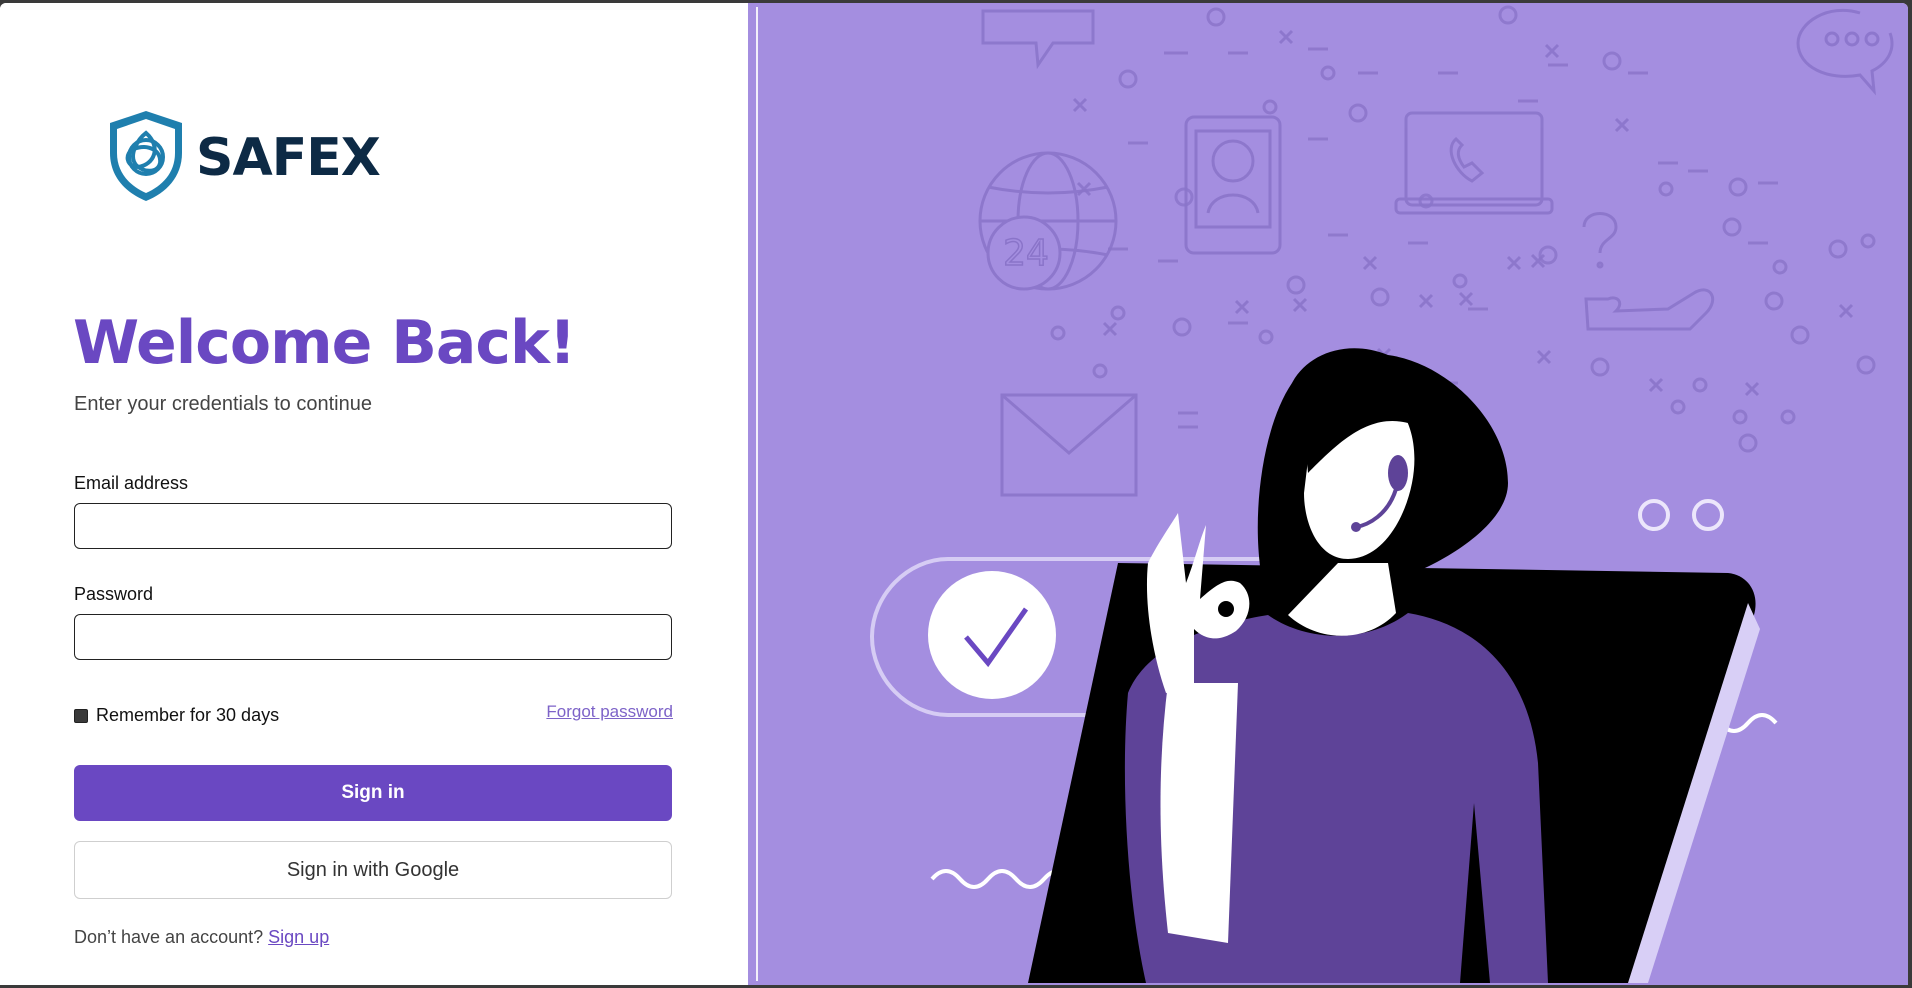 The width and height of the screenshot is (1912, 988). I want to click on google-sign-in-button: Sign in with Google, so click(373, 870).